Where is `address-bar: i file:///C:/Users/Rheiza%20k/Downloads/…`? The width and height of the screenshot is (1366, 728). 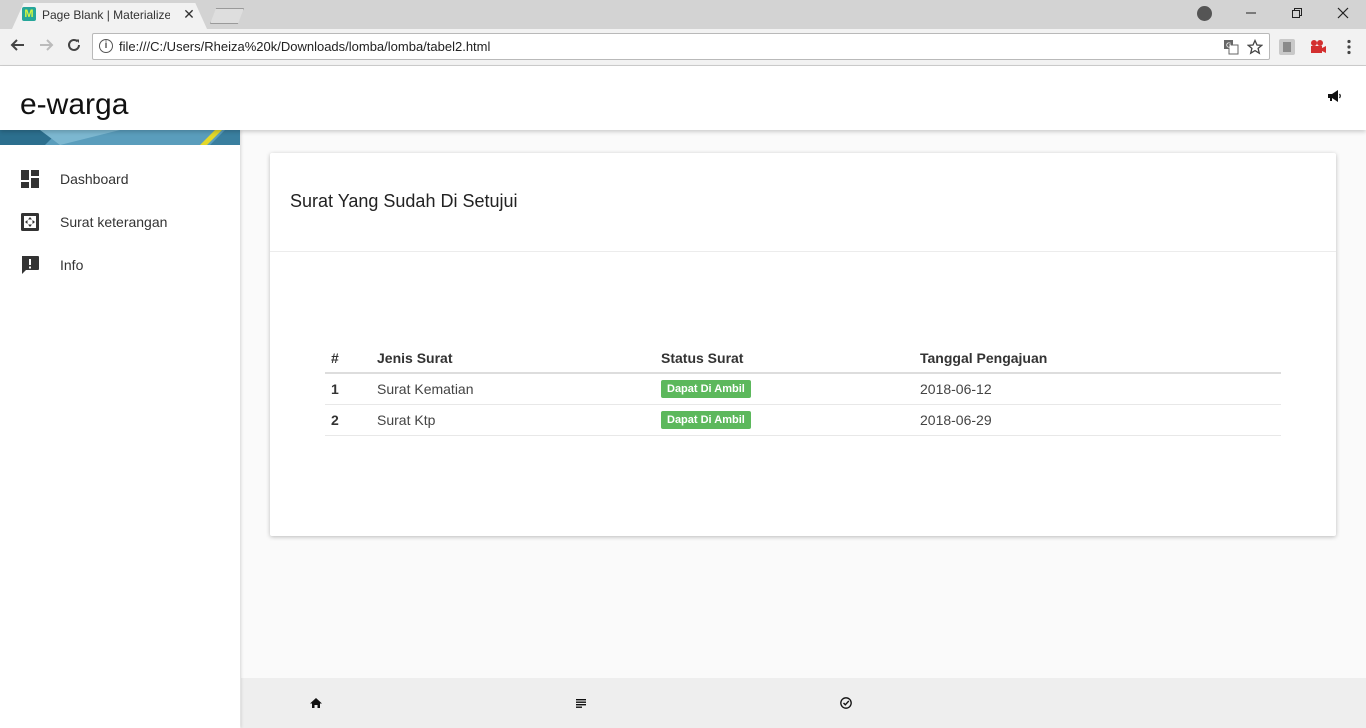
address-bar: i file:///C:/Users/Rheiza%20k/Downloads/… is located at coordinates (681, 46).